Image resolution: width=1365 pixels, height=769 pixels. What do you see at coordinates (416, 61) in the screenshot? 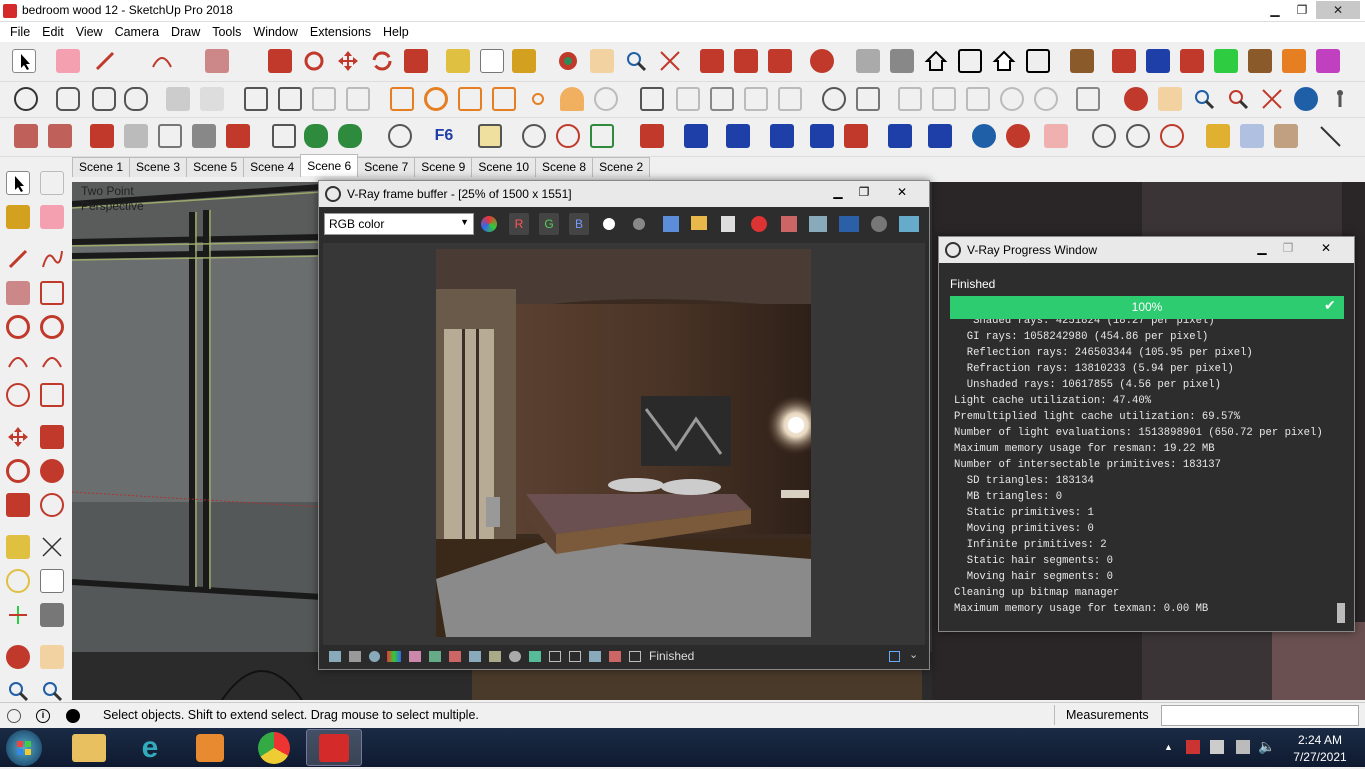
I see `scale-tool-icon` at bounding box center [416, 61].